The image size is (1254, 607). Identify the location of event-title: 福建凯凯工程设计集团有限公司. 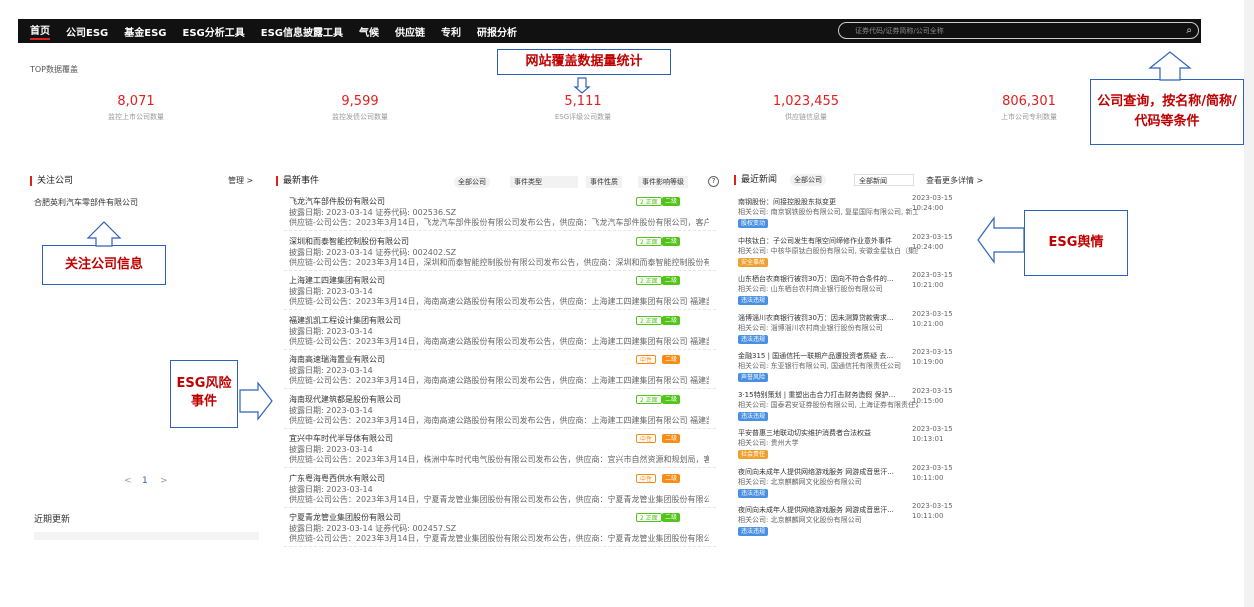
(345, 320).